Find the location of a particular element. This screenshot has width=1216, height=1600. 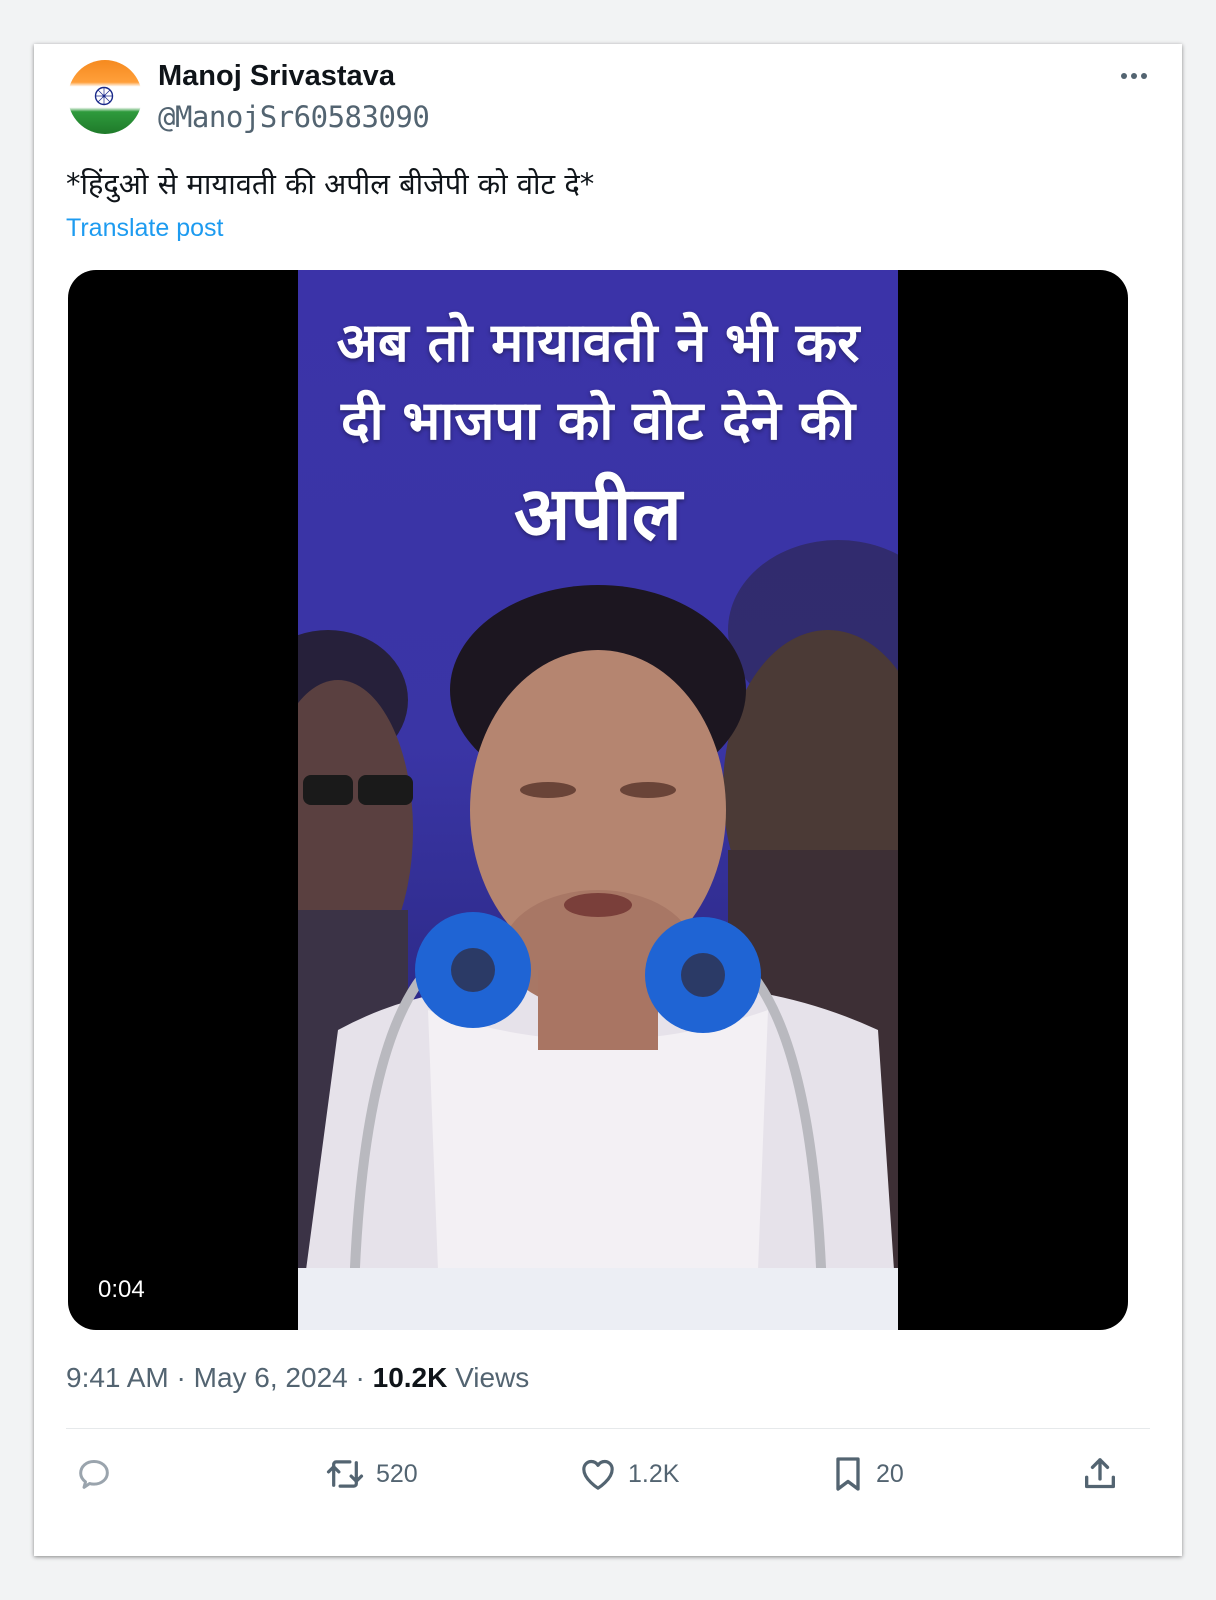

share-button is located at coordinates (1100, 1474).